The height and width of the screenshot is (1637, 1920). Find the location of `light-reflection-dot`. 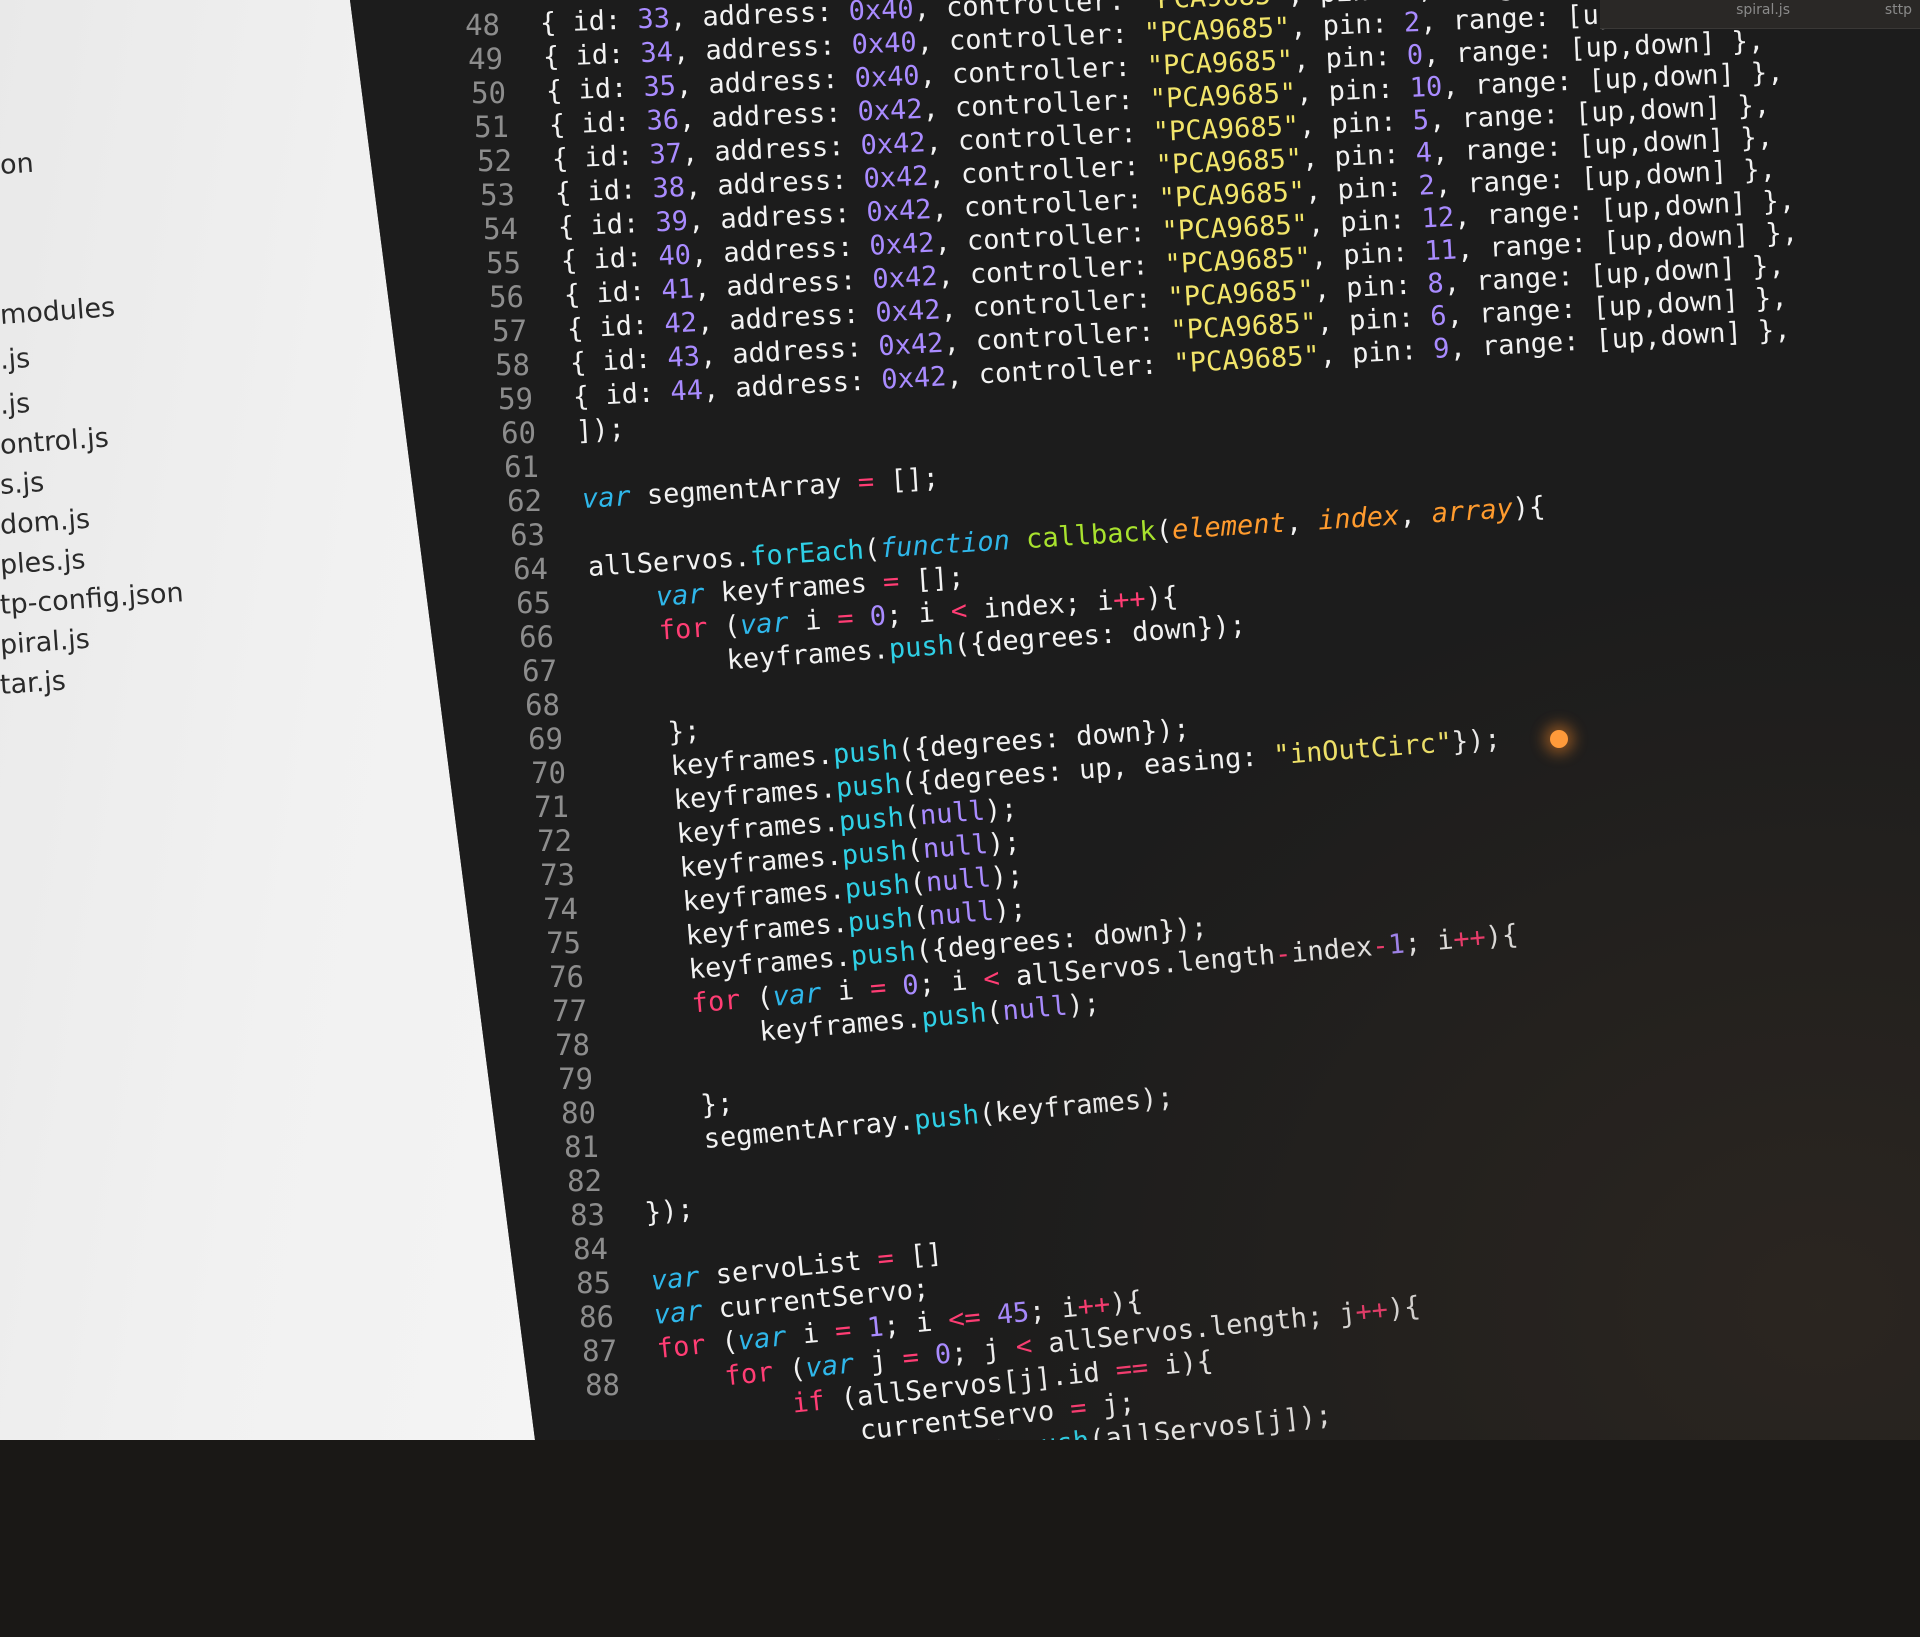

light-reflection-dot is located at coordinates (1559, 739).